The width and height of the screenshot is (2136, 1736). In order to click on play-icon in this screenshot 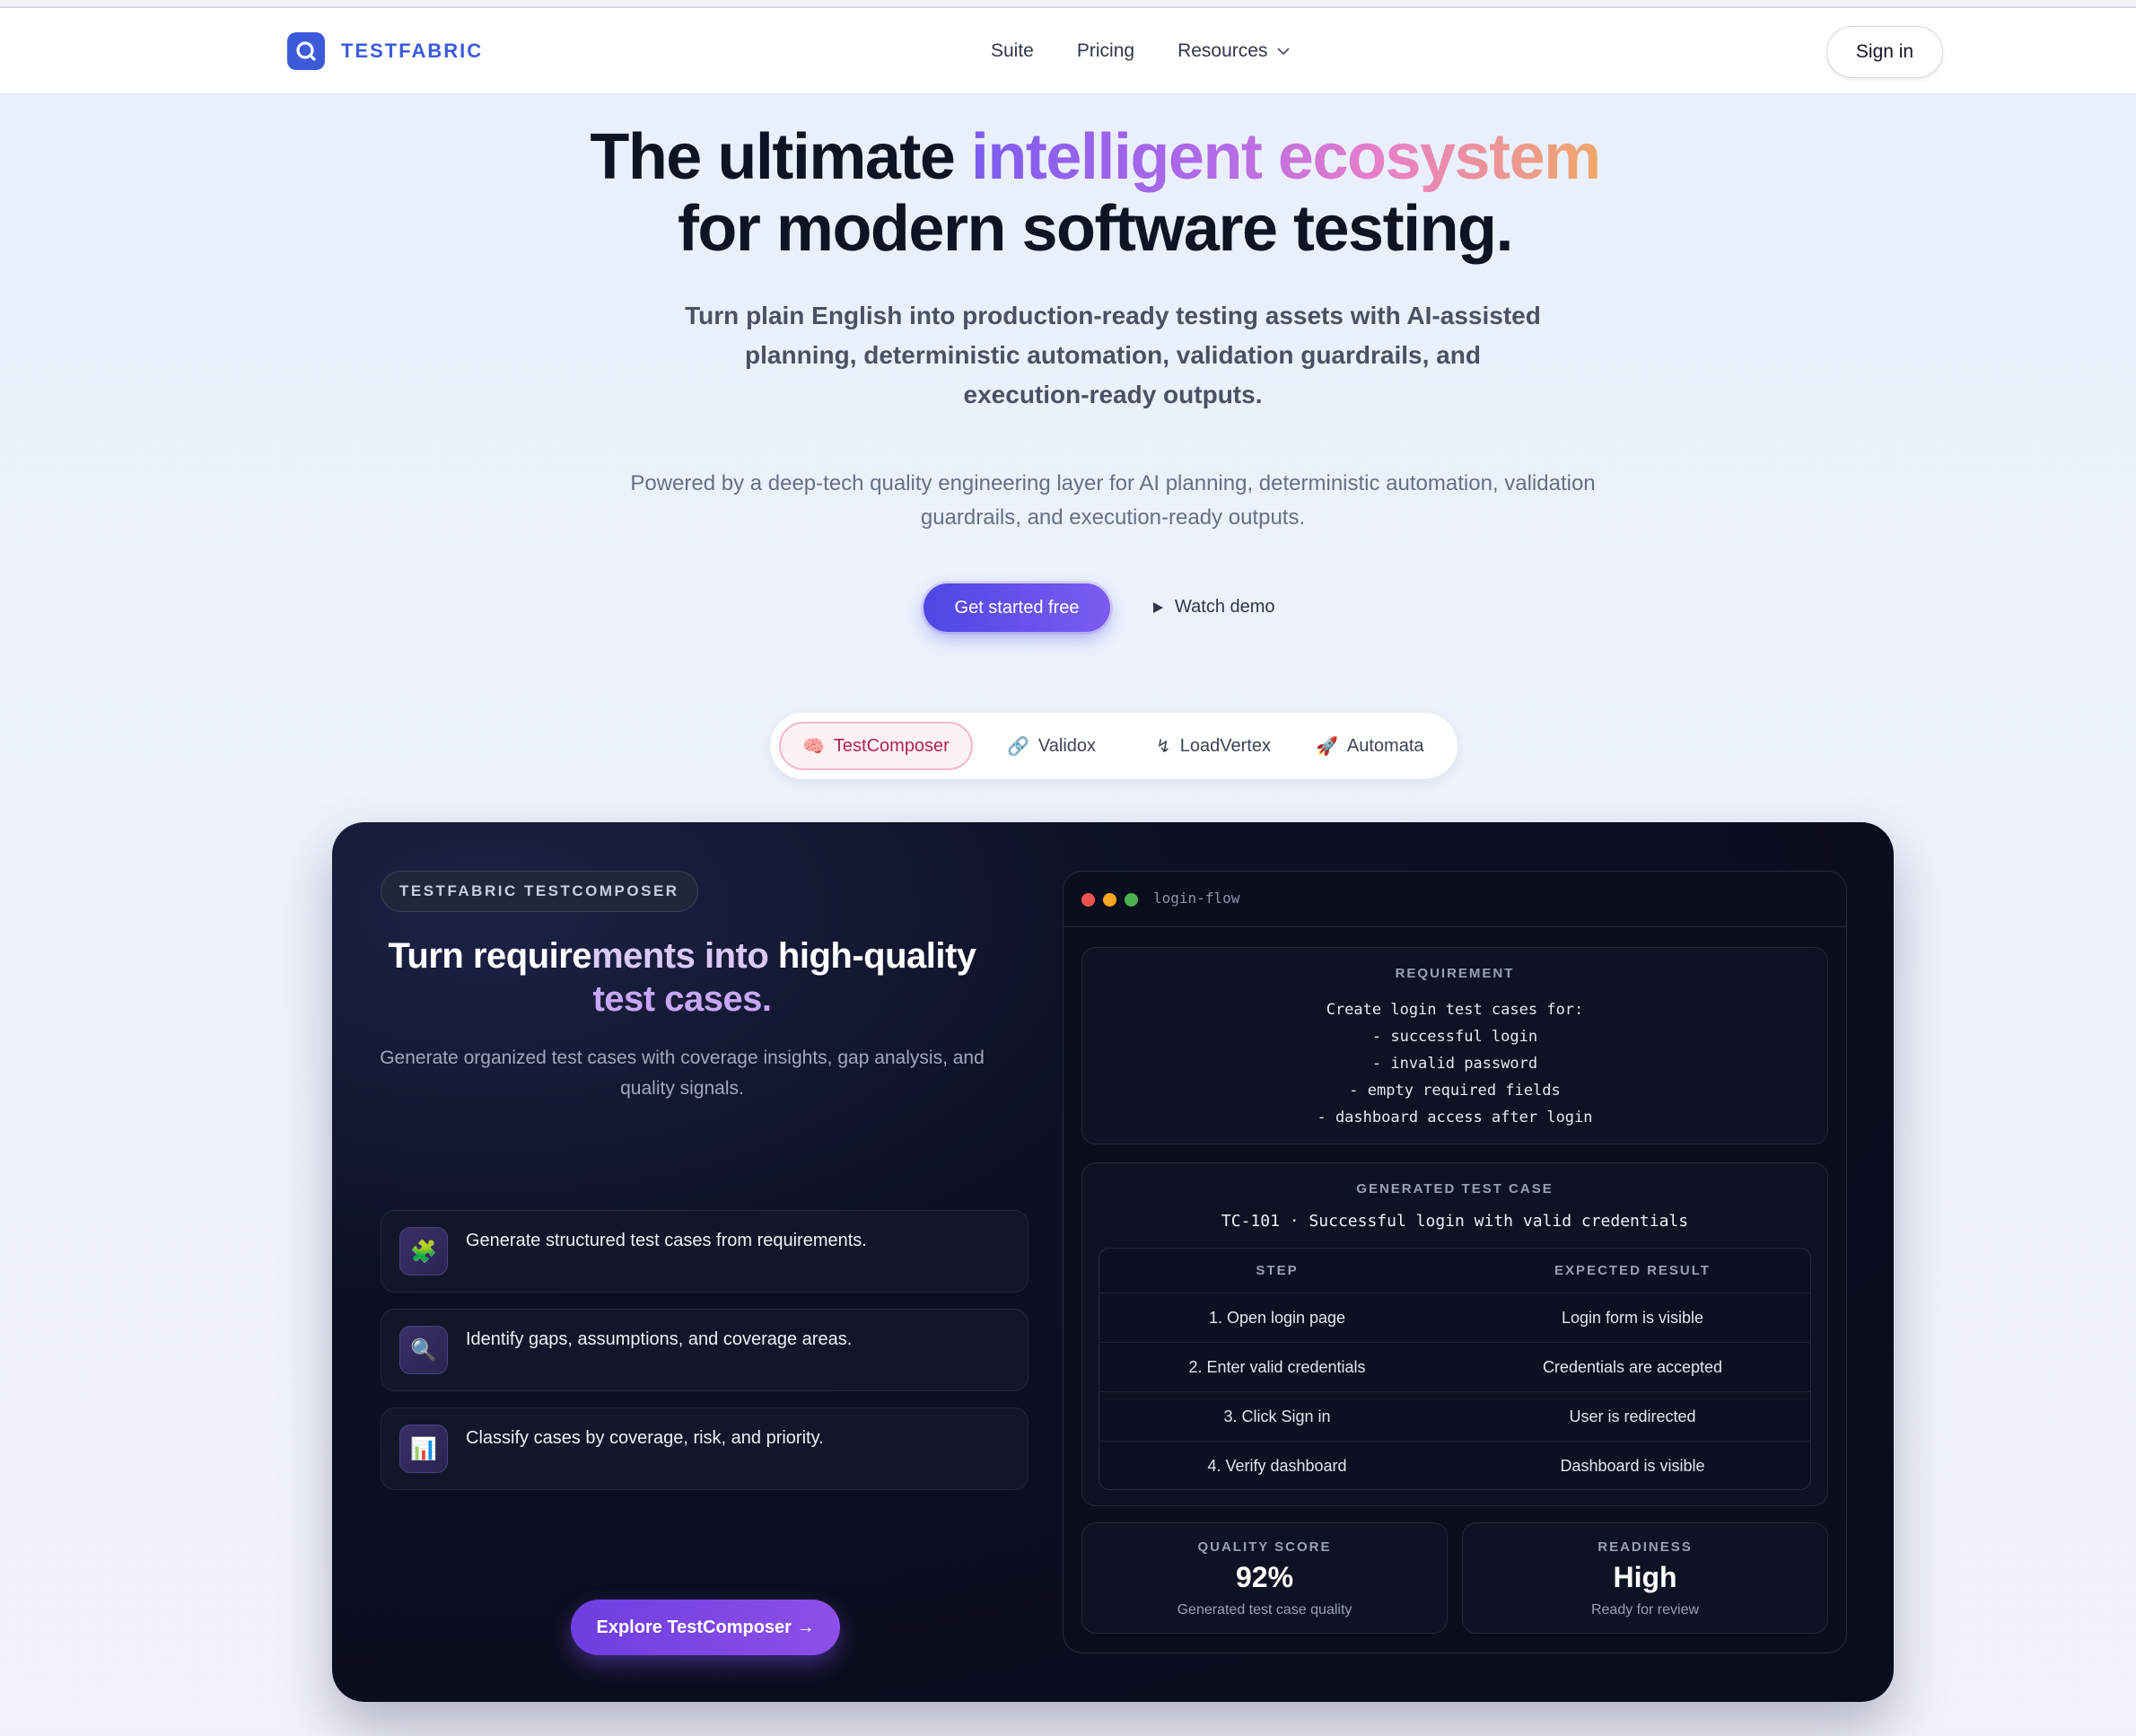, I will do `click(1158, 607)`.